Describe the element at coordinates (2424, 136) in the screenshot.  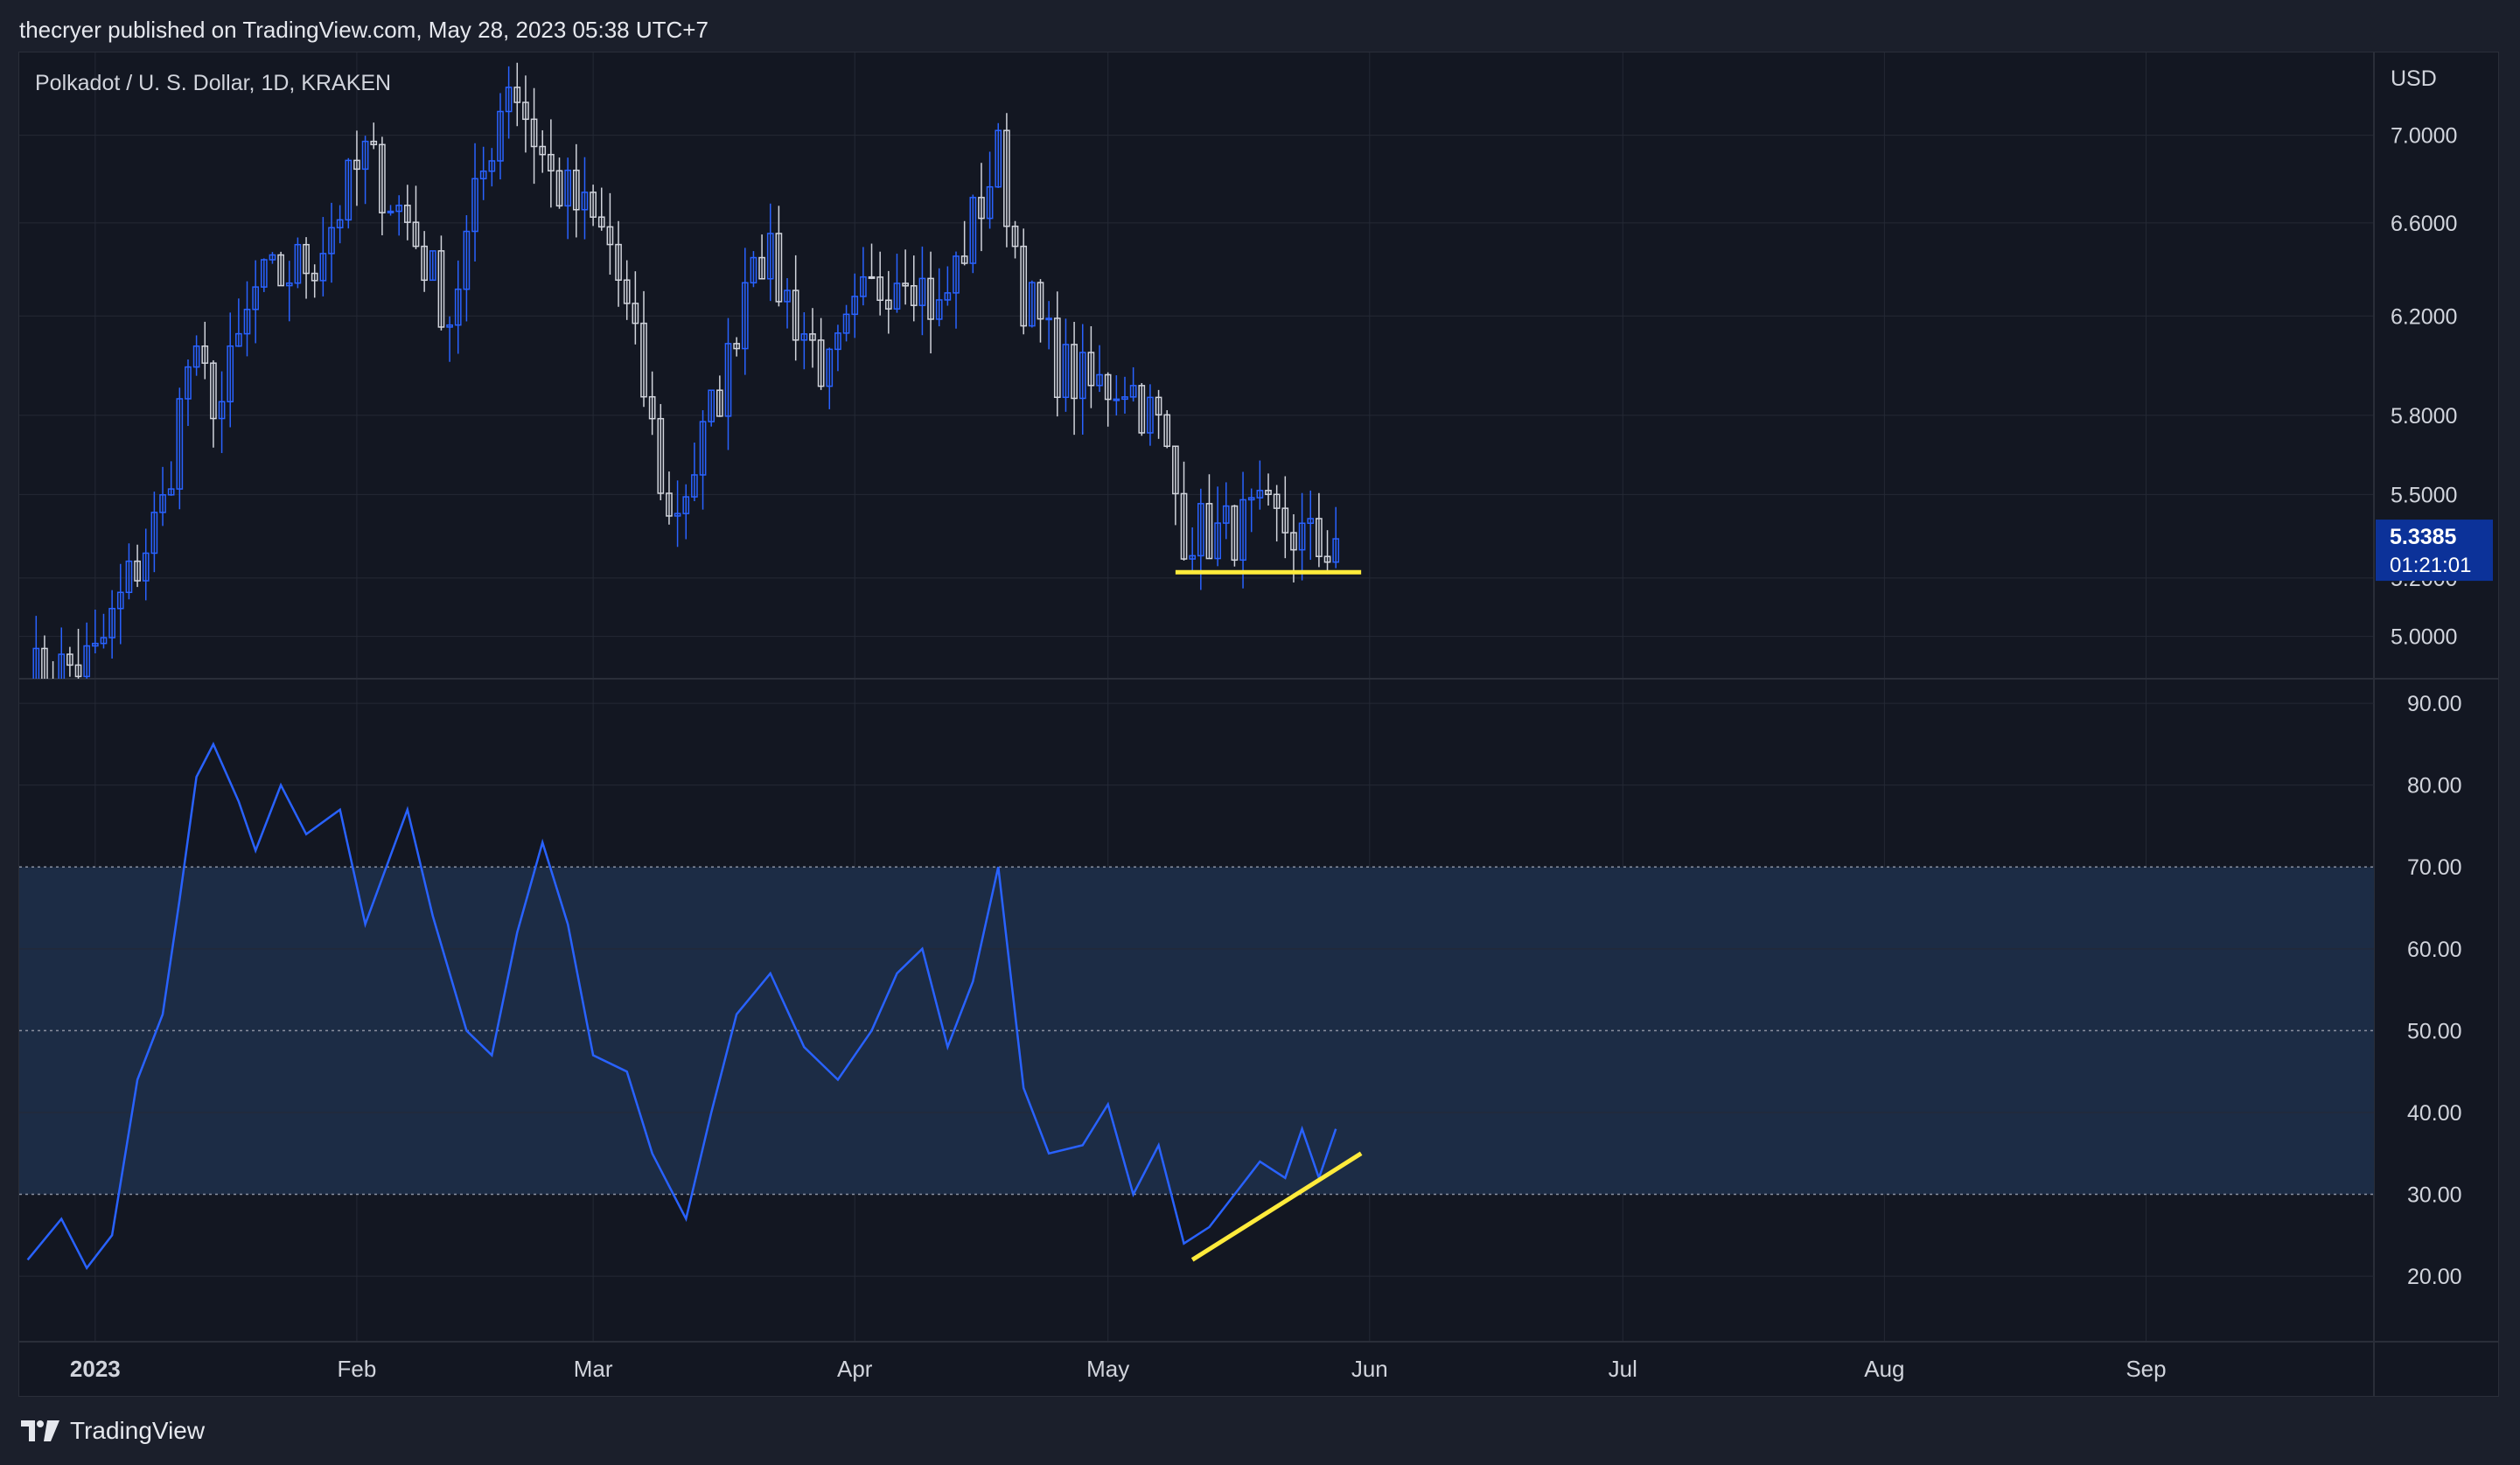
I see `price-y-tick-label: 7.0000` at that location.